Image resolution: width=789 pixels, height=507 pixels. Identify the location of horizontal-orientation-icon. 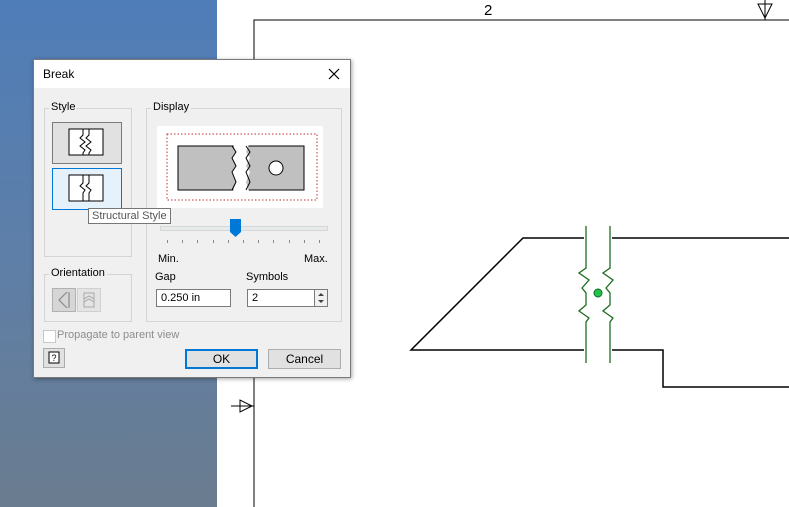
(64, 300).